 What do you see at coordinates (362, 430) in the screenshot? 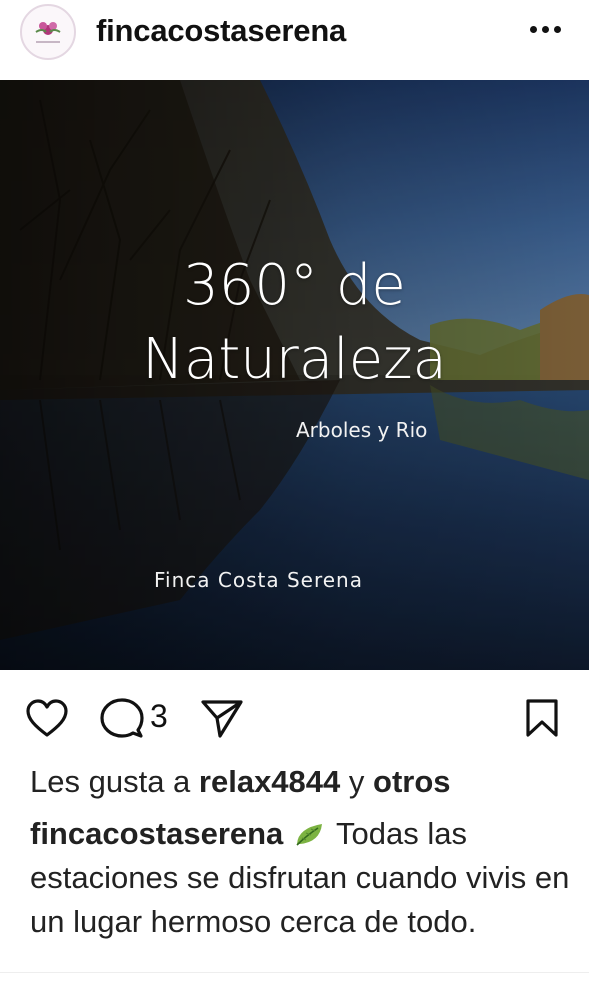
I see `post-subtitle: Arboles y Rio` at bounding box center [362, 430].